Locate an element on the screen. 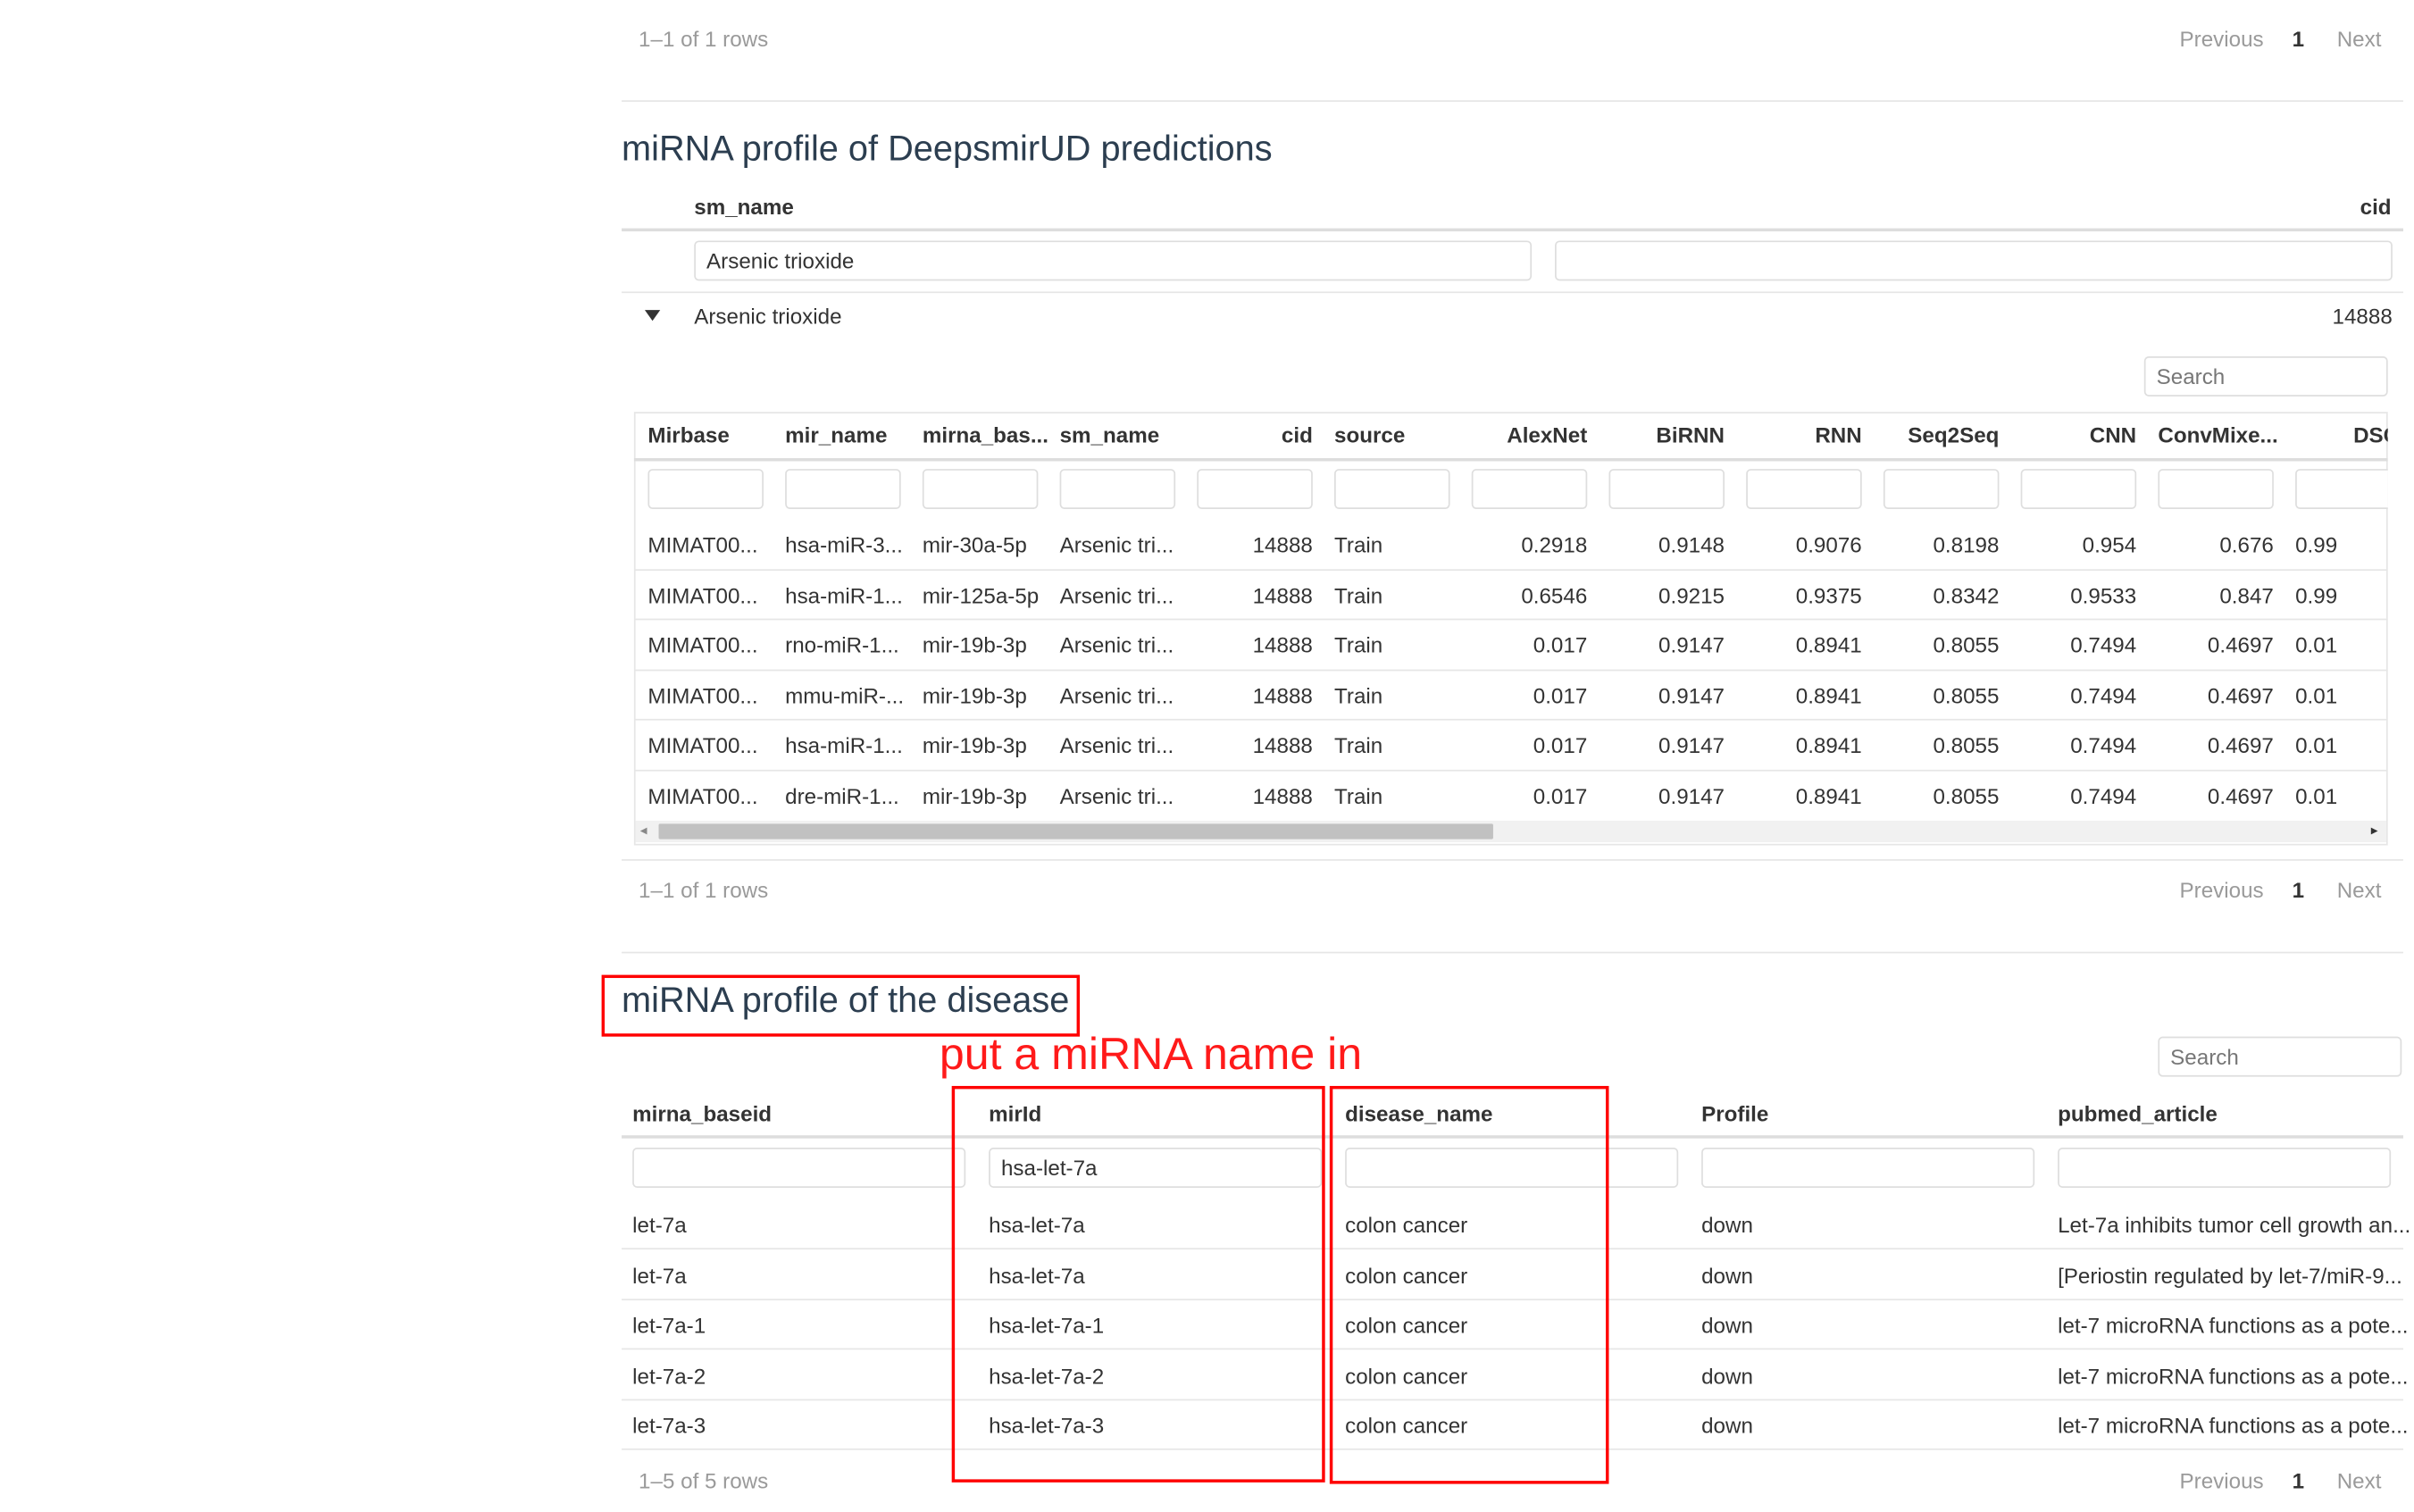  header-alexnet: AlexNet is located at coordinates (1529, 434).